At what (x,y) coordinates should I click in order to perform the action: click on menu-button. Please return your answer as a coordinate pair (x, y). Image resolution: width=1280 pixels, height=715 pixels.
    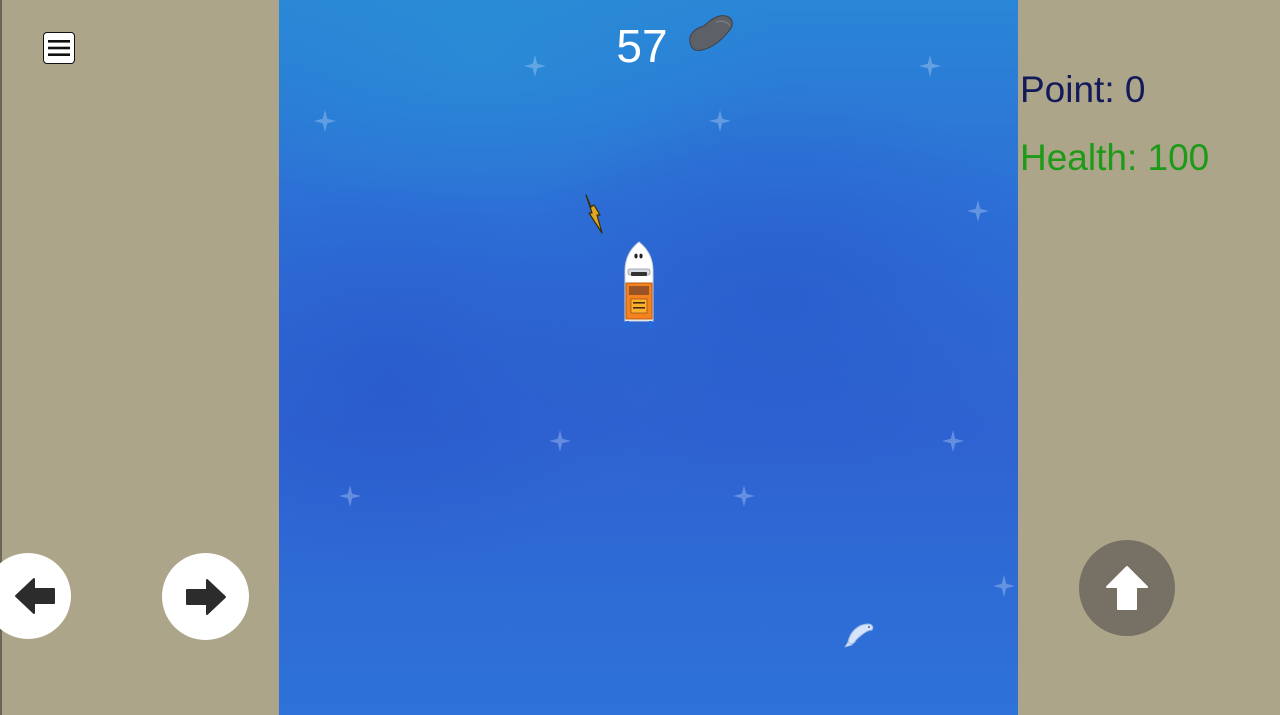
    Looking at the image, I should click on (59, 48).